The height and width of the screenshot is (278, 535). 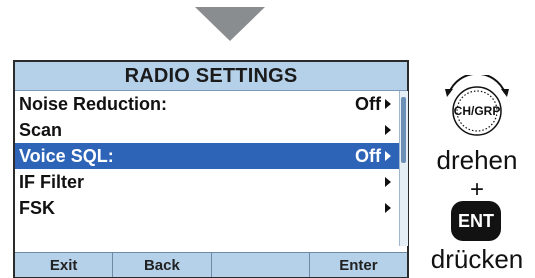 What do you see at coordinates (66, 155) in the screenshot?
I see `menu-item-label: Voice SQL:` at bounding box center [66, 155].